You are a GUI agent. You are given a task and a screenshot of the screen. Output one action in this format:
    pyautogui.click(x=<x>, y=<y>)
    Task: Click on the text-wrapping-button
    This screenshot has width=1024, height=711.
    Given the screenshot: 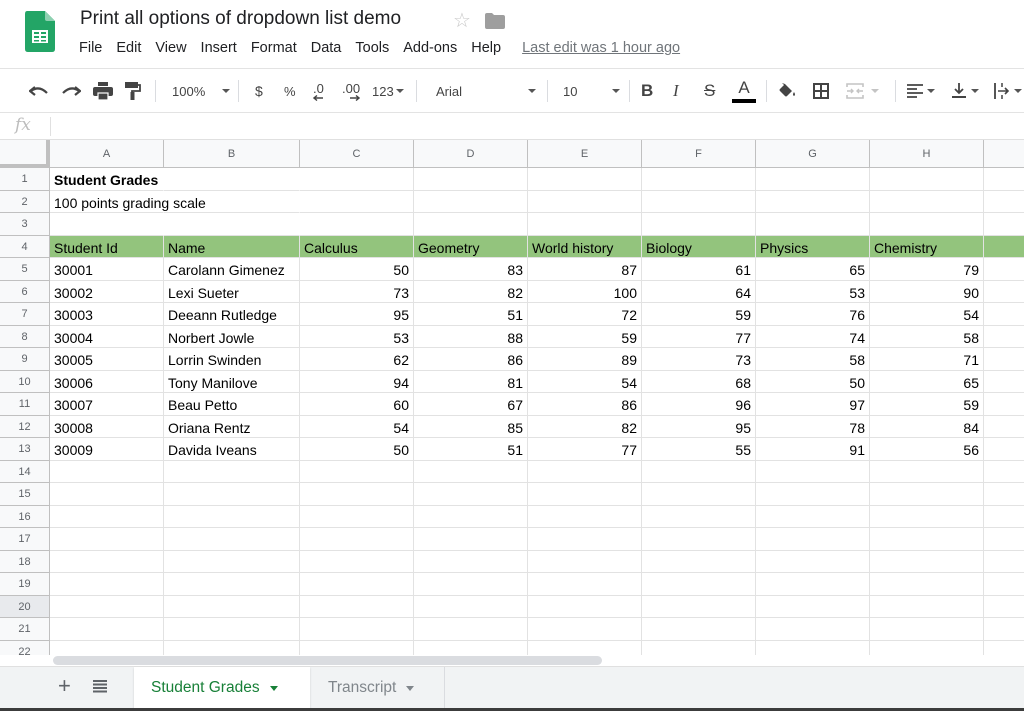 What is the action you would take?
    pyautogui.click(x=1008, y=91)
    